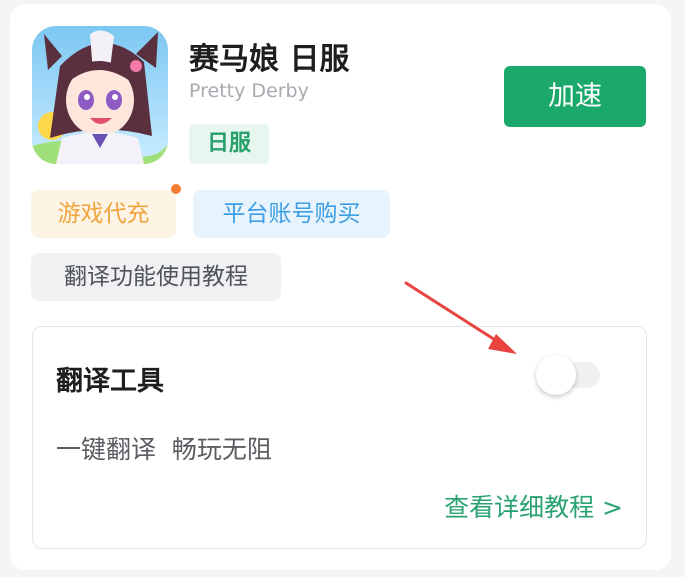 This screenshot has height=577, width=685. Describe the element at coordinates (164, 449) in the screenshot. I see `translate-tool-description: 一键翻译 畅玩无阻` at that location.